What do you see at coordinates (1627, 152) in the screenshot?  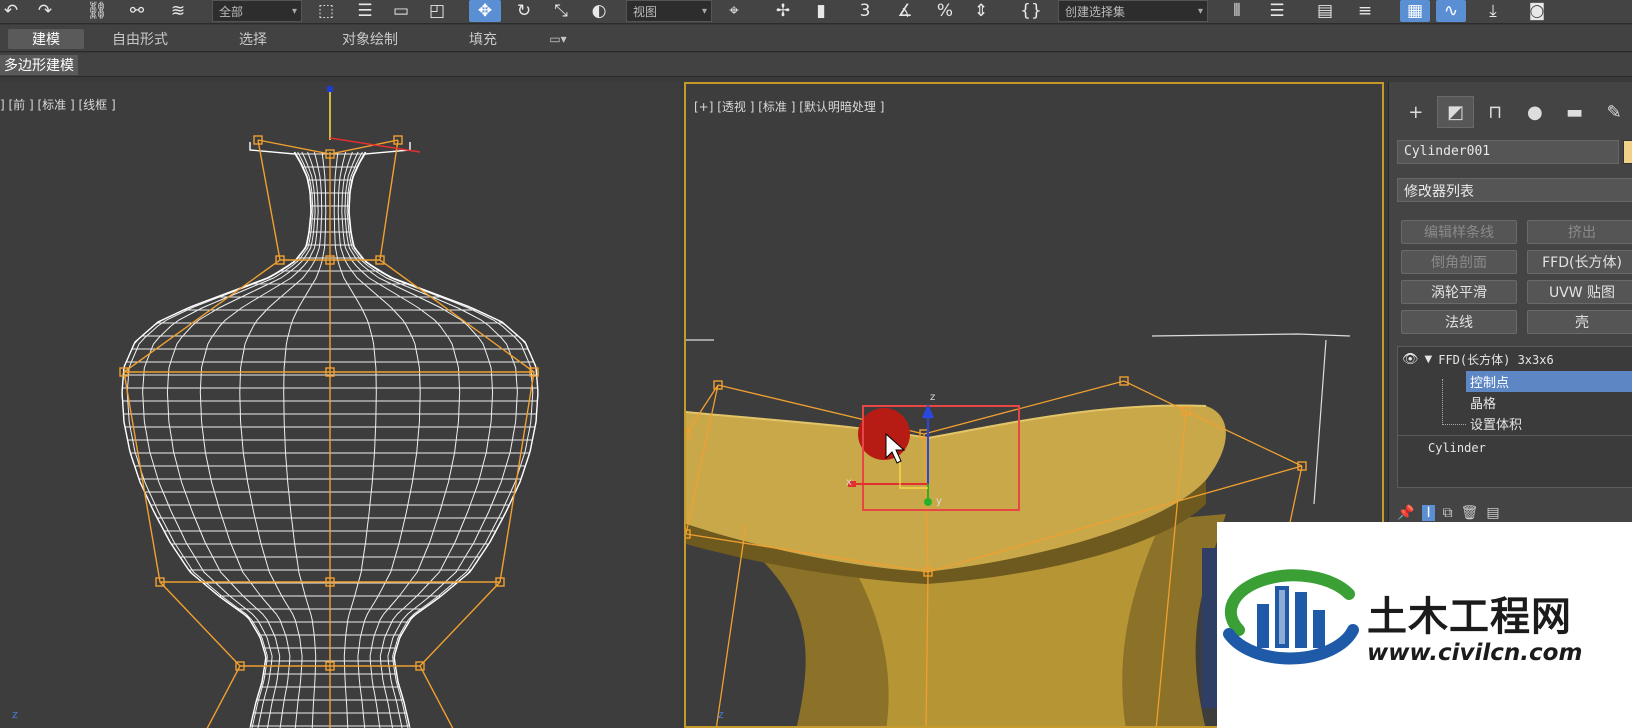 I see `object-color-swatch` at bounding box center [1627, 152].